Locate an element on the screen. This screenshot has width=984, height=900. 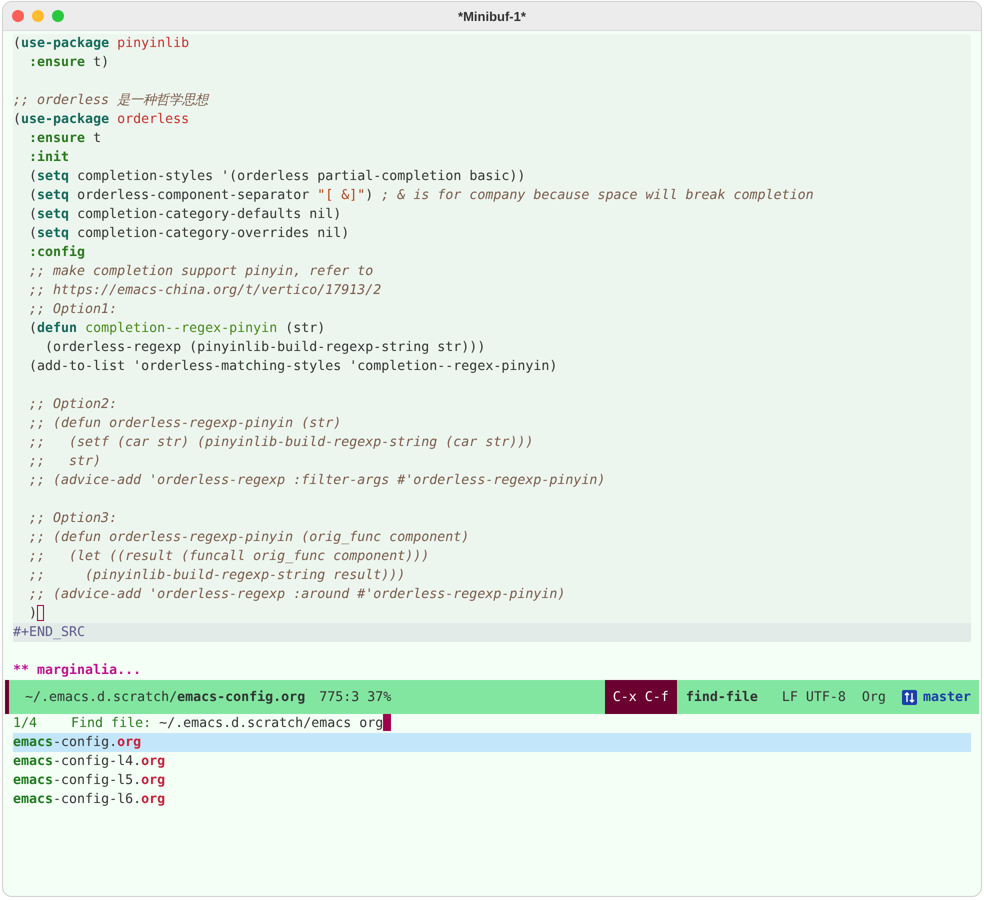
completion-candidate: emacs-config.org is located at coordinates (492, 742).